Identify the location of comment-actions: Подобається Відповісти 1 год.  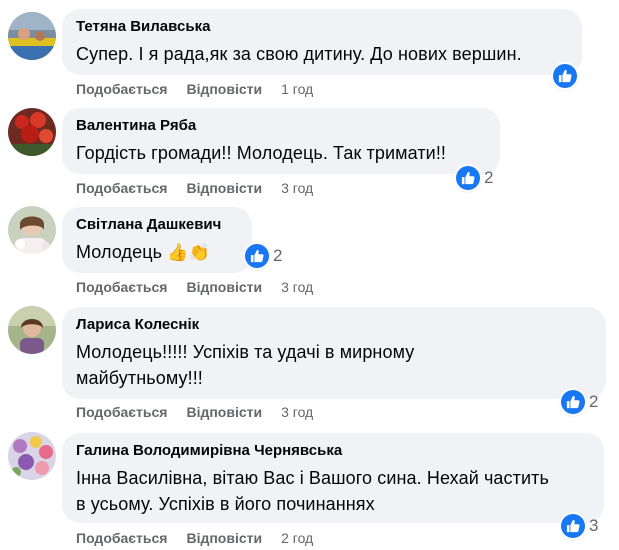
(204, 89).